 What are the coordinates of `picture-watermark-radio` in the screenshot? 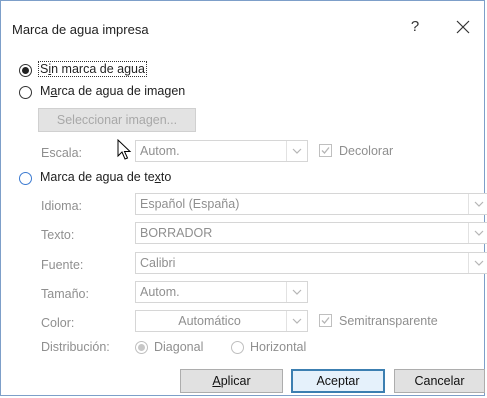 It's located at (25, 92).